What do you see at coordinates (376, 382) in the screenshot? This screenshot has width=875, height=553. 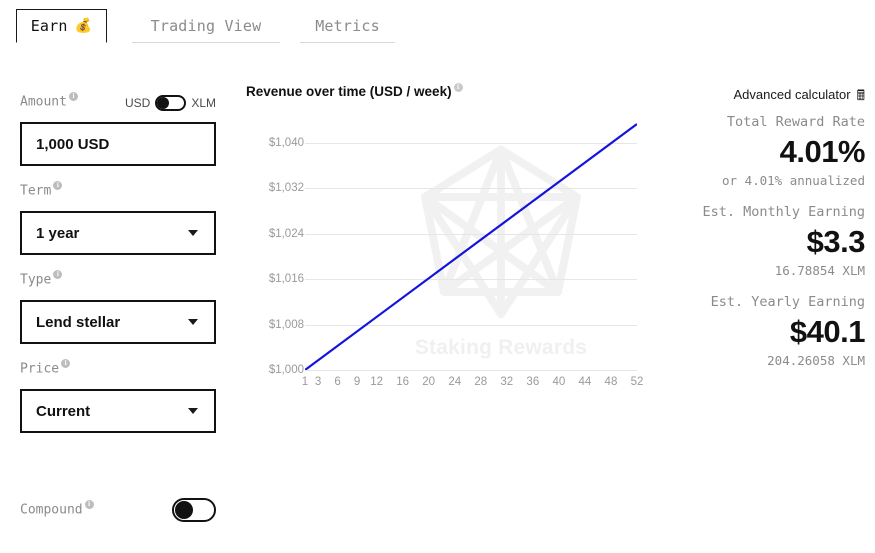 I see `x-axis-tick-label: 12` at bounding box center [376, 382].